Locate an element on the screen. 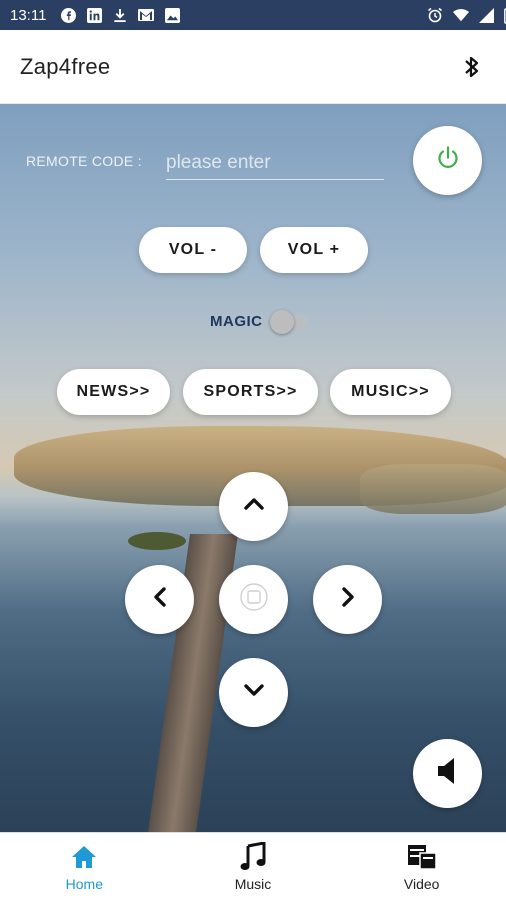  magic-toggle is located at coordinates (289, 322).